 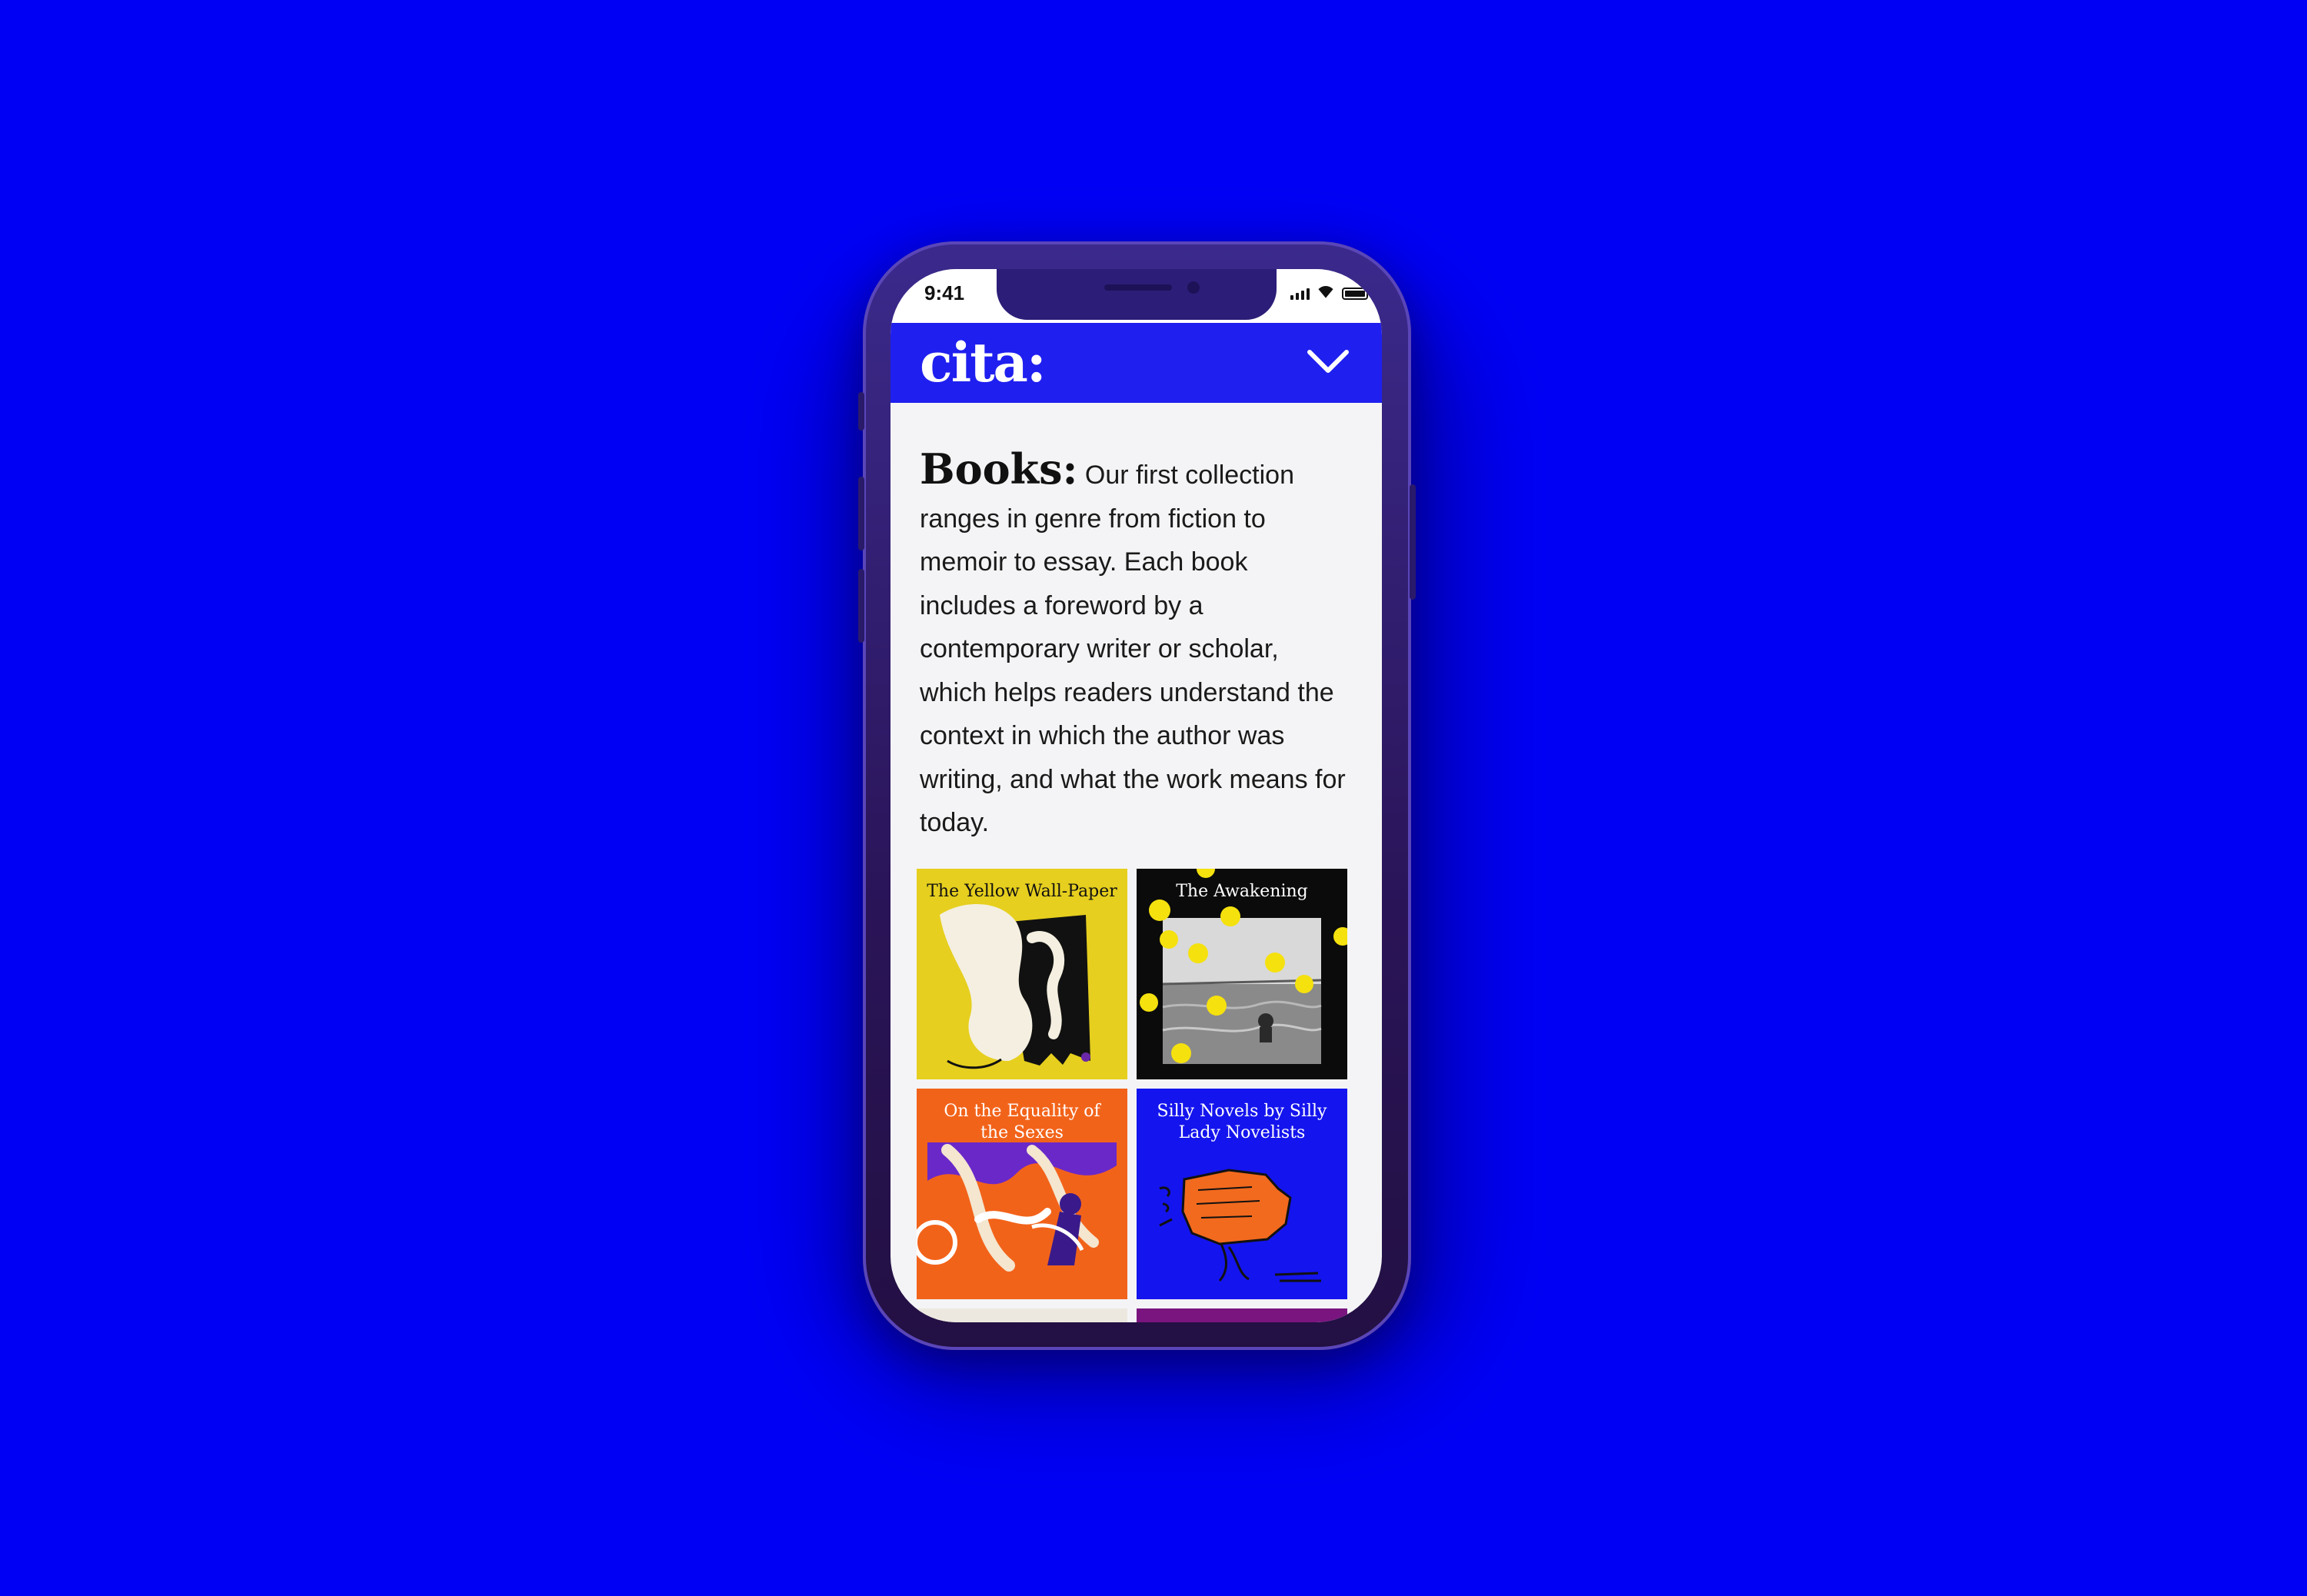 What do you see at coordinates (1022, 1194) in the screenshot?
I see `book-tile-equality-of-the-sexes: On the Equality of the Sexes` at bounding box center [1022, 1194].